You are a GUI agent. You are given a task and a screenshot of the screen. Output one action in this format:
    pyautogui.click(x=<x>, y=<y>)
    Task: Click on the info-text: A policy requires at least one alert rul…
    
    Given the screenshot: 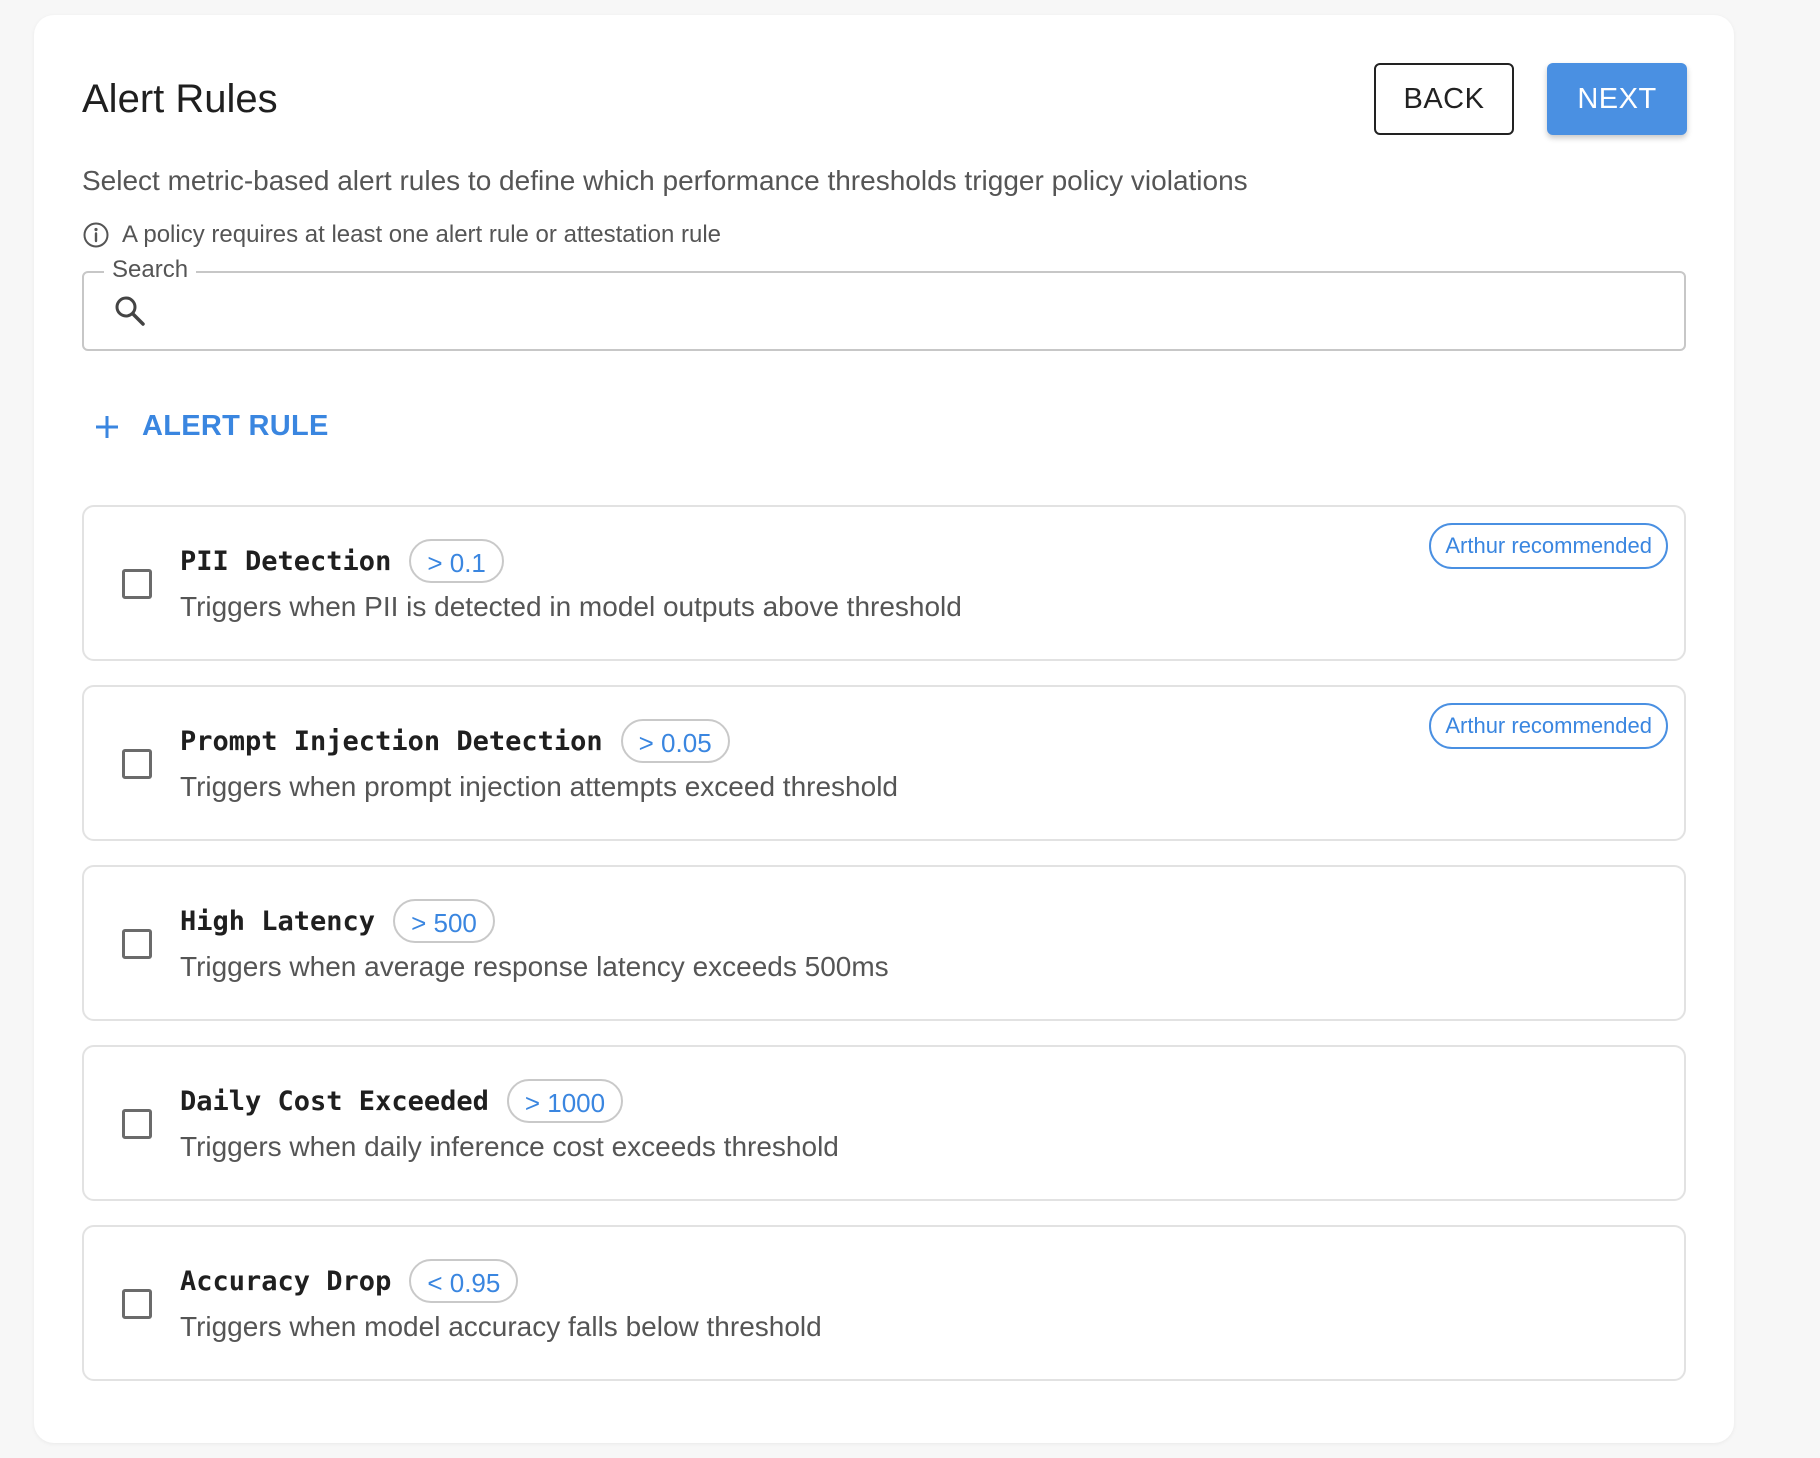 What is the action you would take?
    pyautogui.click(x=421, y=234)
    